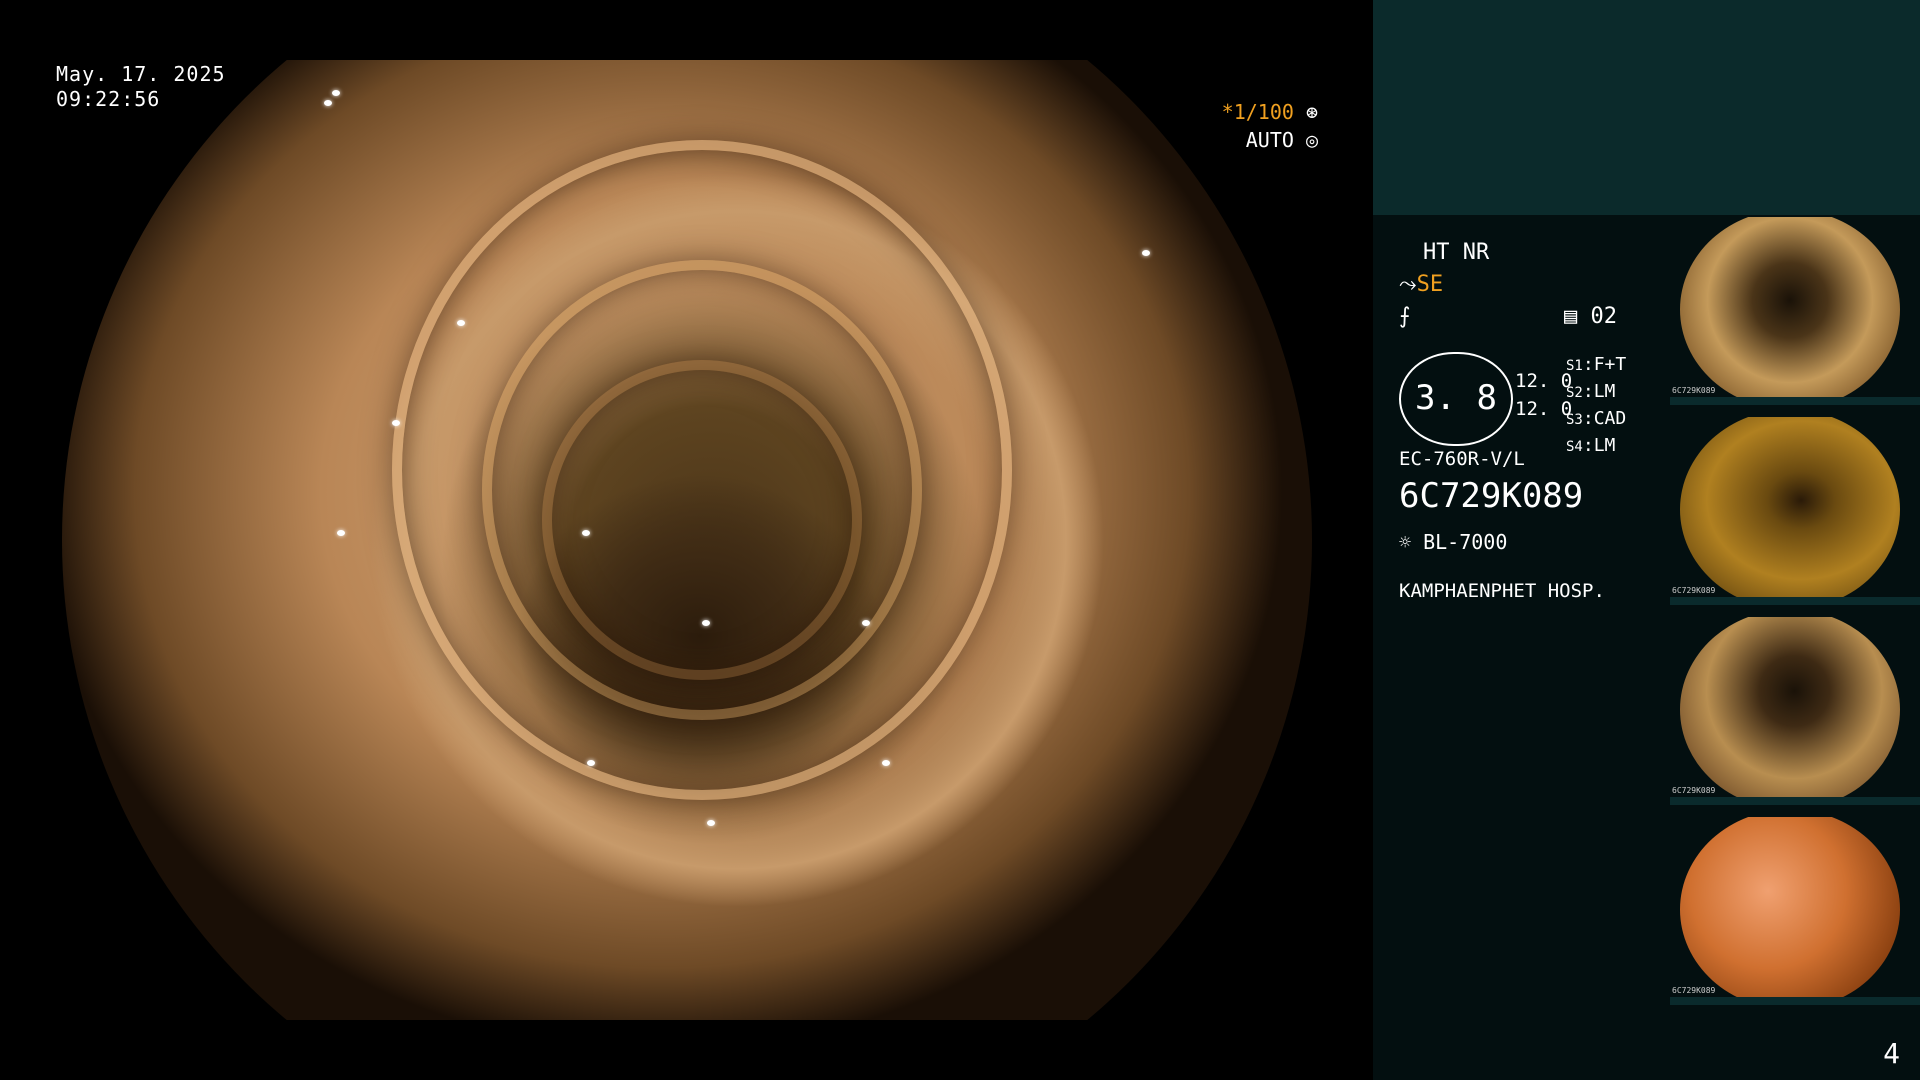 The height and width of the screenshot is (1080, 1920). What do you see at coordinates (1646, 107) in the screenshot?
I see `panel-header-block` at bounding box center [1646, 107].